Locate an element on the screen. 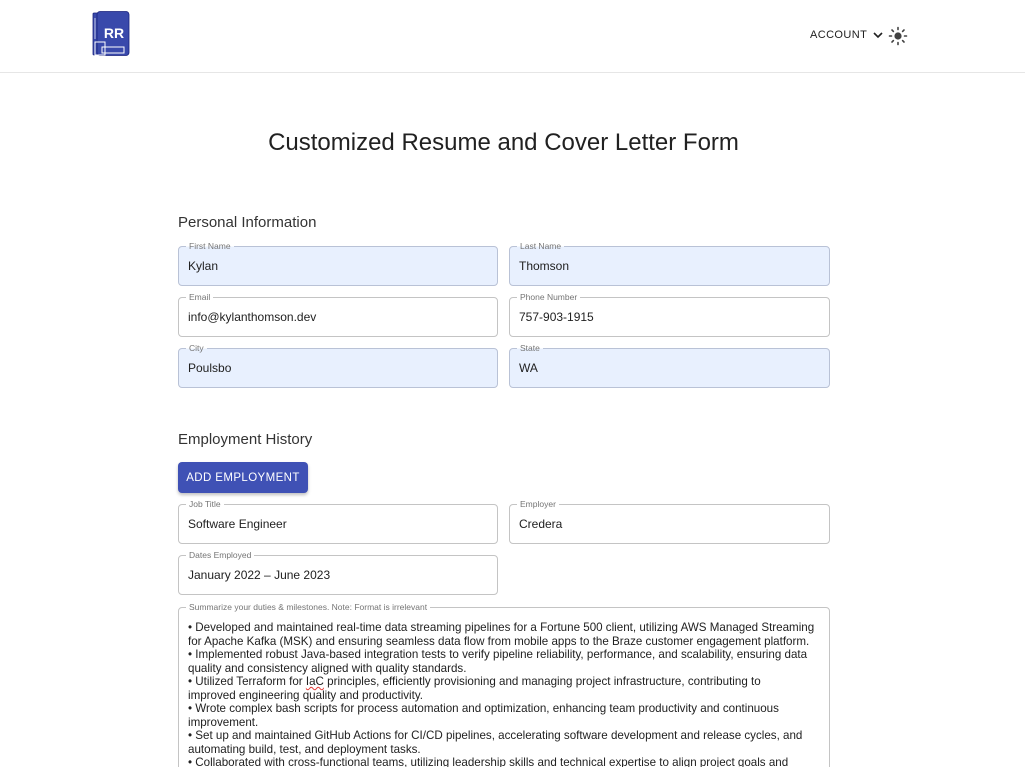 The image size is (1025, 767). city-value: Poulsbo is located at coordinates (210, 368).